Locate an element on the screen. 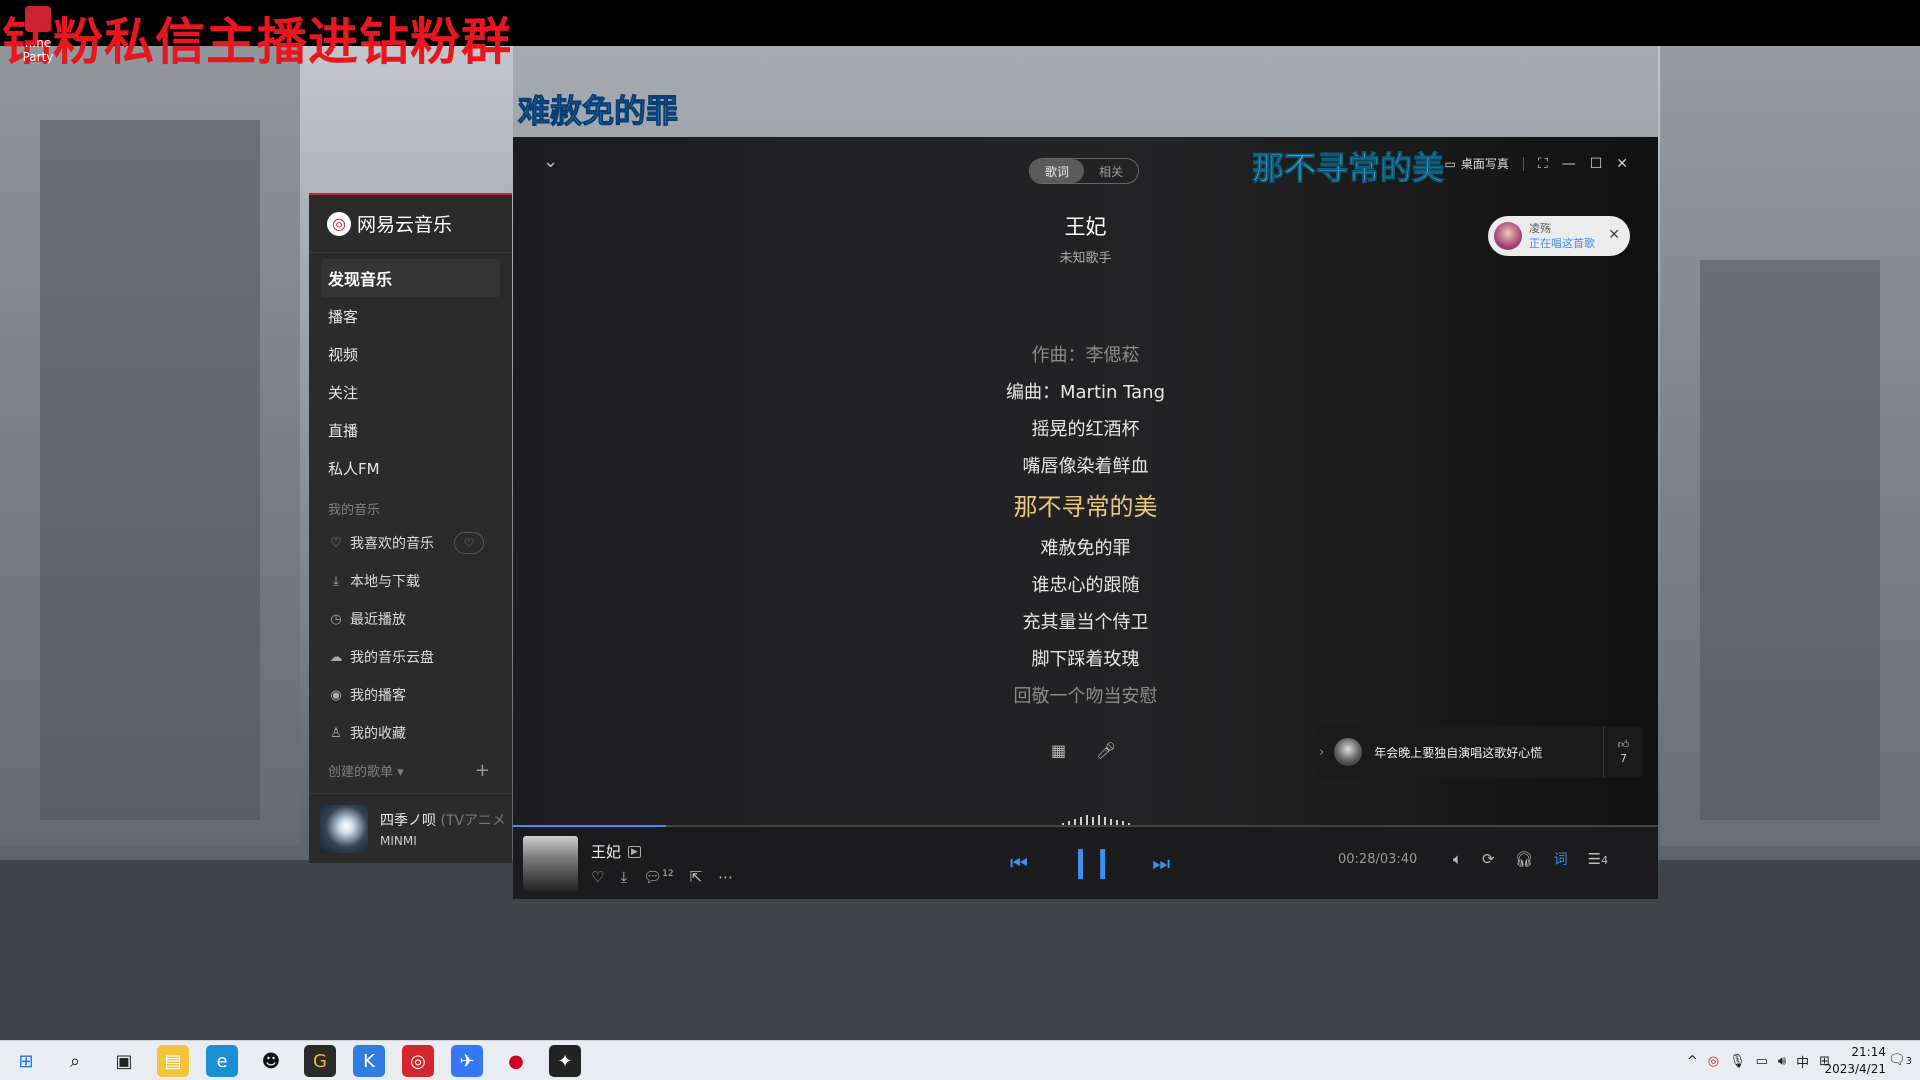  tray-mic-icon: 🎙︎ is located at coordinates (1737, 1061).